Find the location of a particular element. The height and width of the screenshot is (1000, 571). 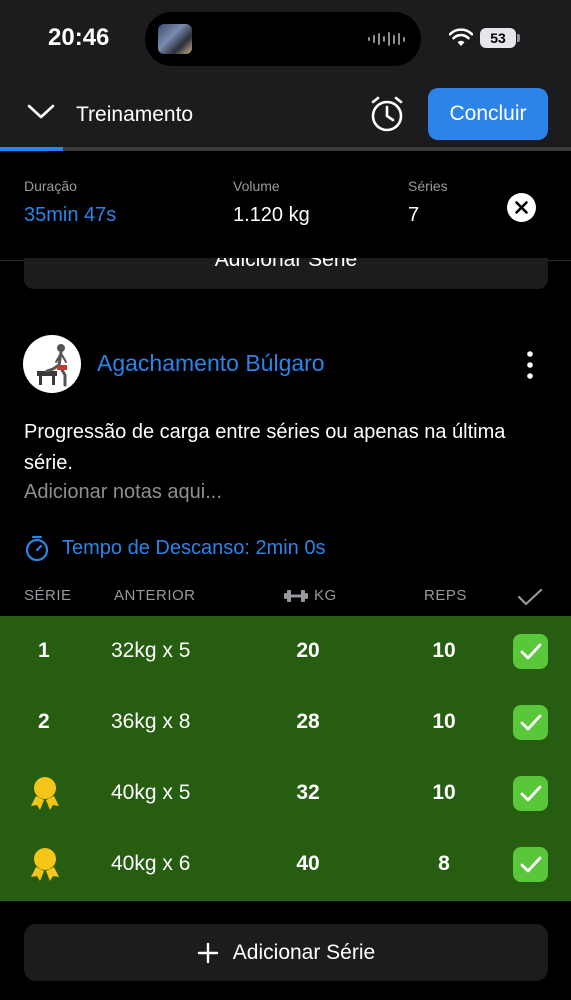

kg-input: 28 is located at coordinates (308, 722).